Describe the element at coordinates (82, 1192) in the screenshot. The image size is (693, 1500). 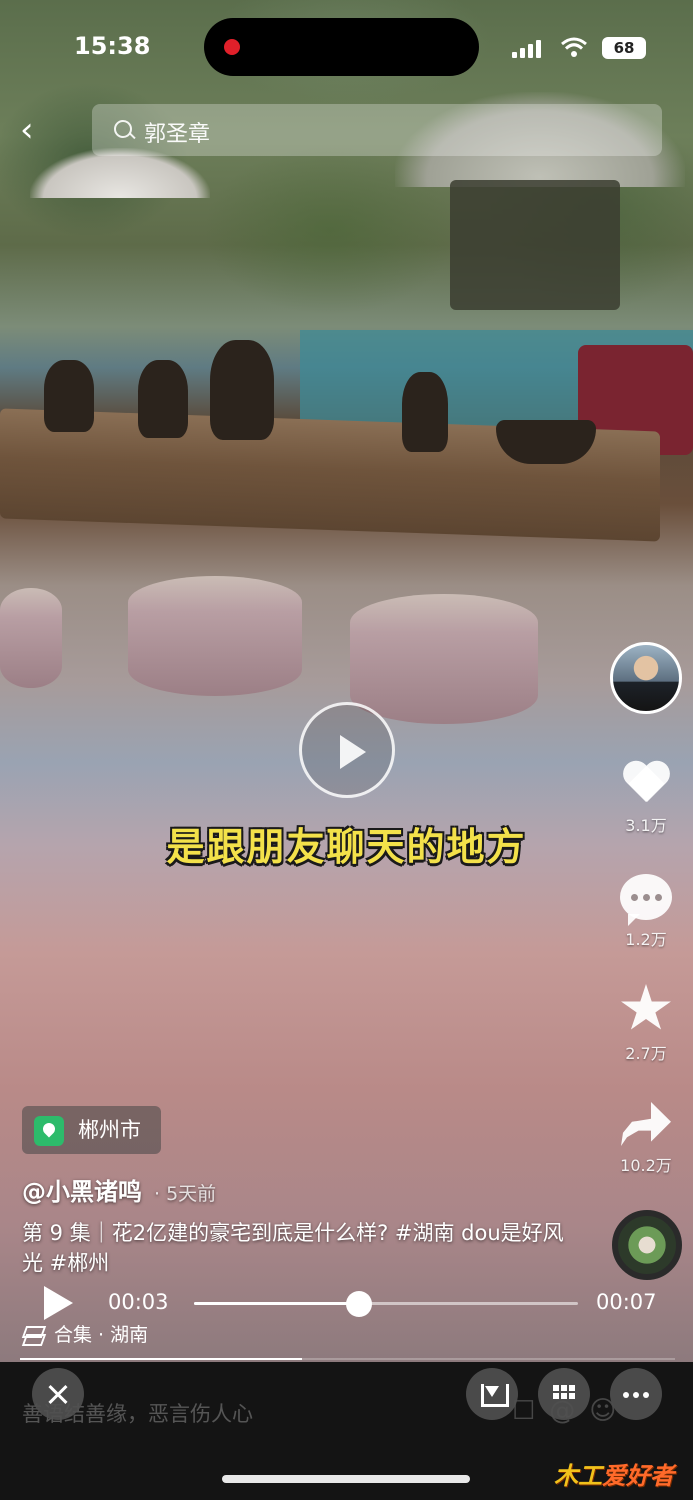
I see `author-name: @小黑诸鸣` at that location.